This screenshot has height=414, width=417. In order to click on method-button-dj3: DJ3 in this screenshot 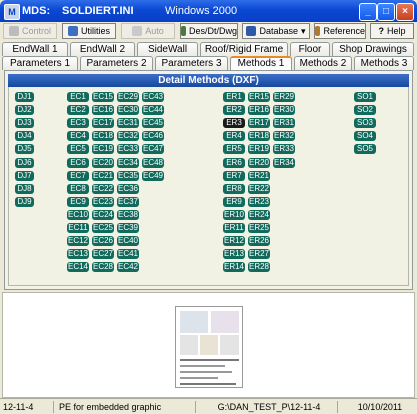, I will do `click(24, 123)`.